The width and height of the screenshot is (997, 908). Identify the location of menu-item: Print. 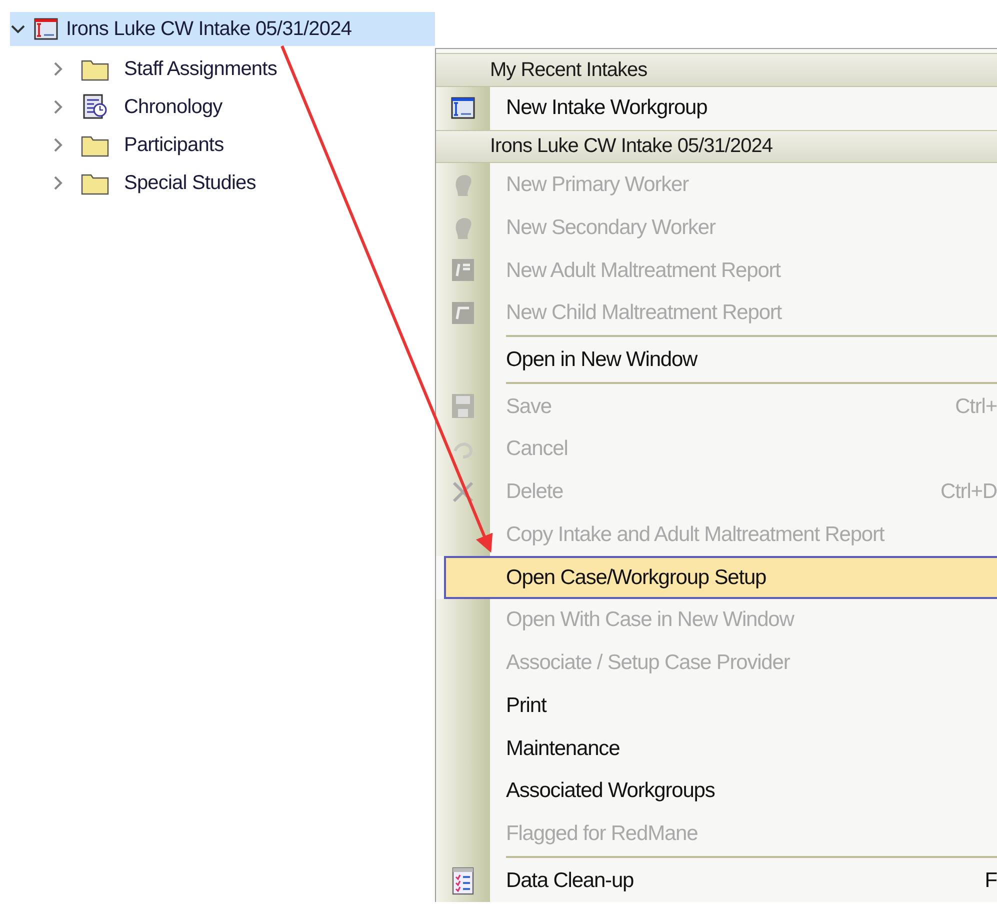
(716, 706).